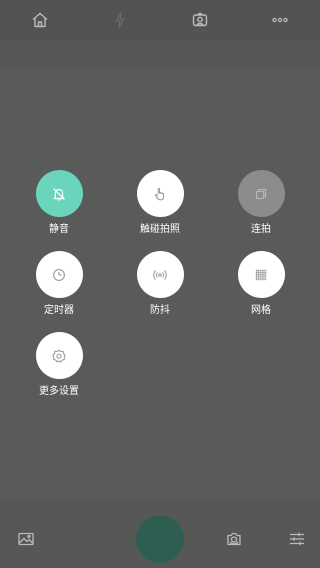 This screenshot has height=568, width=320. What do you see at coordinates (160, 539) in the screenshot?
I see `shutter-button` at bounding box center [160, 539].